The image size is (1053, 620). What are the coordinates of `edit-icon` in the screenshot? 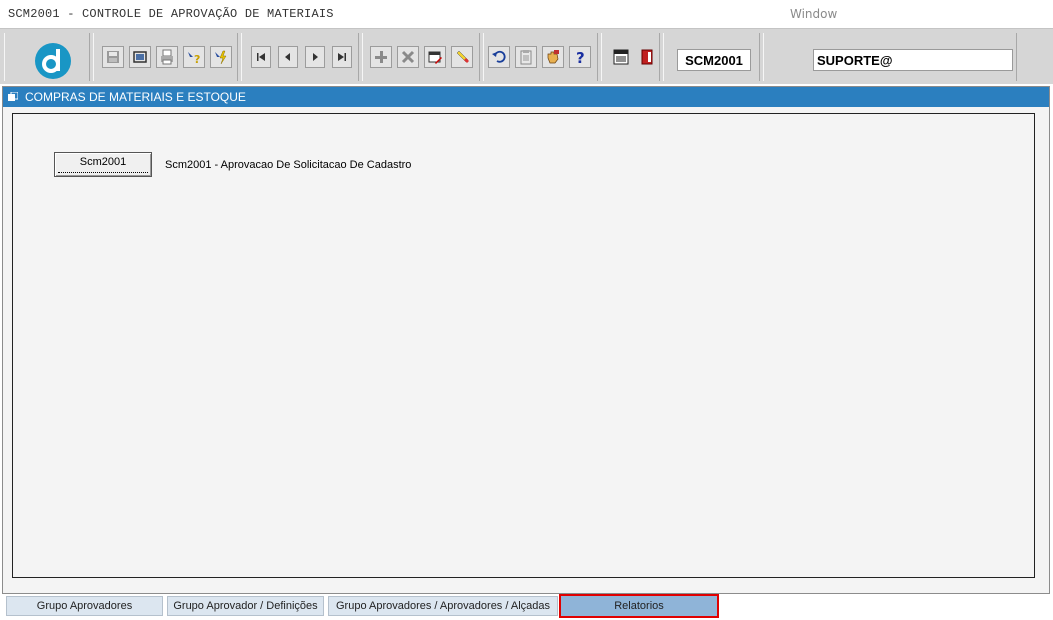 It's located at (435, 57).